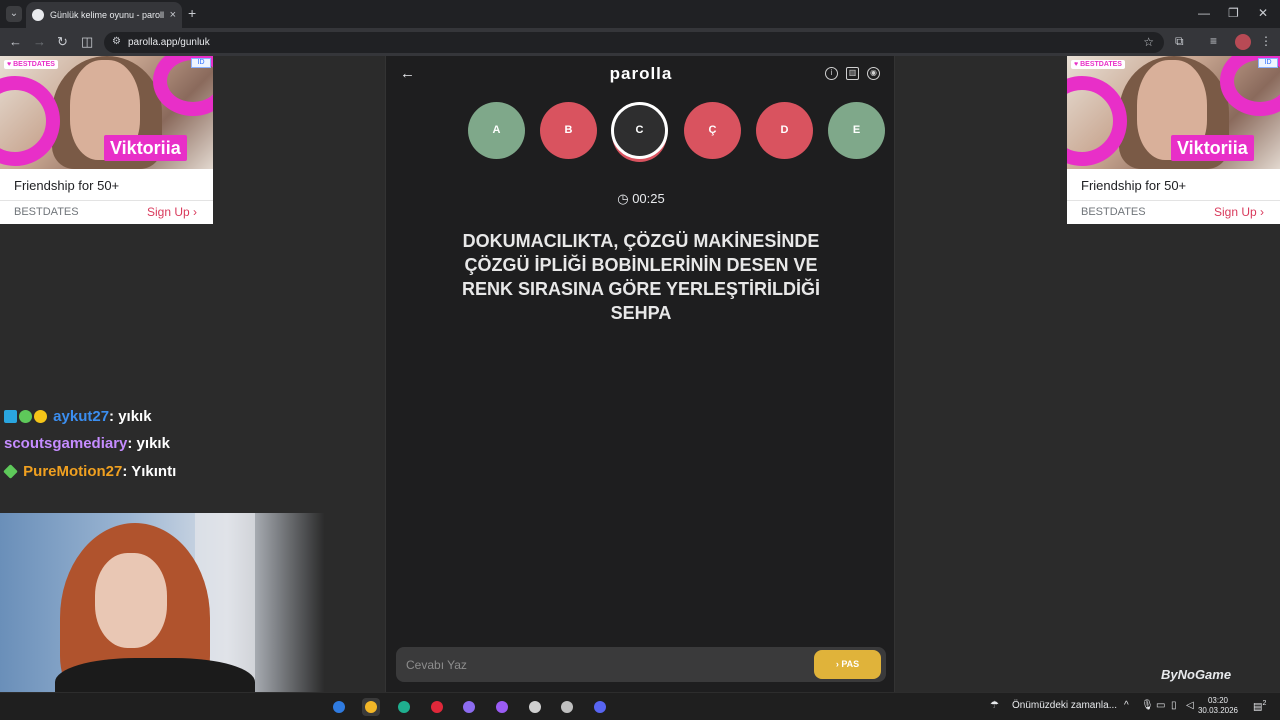  Describe the element at coordinates (469, 707) in the screenshot. I see `copilot-app-icon` at that location.